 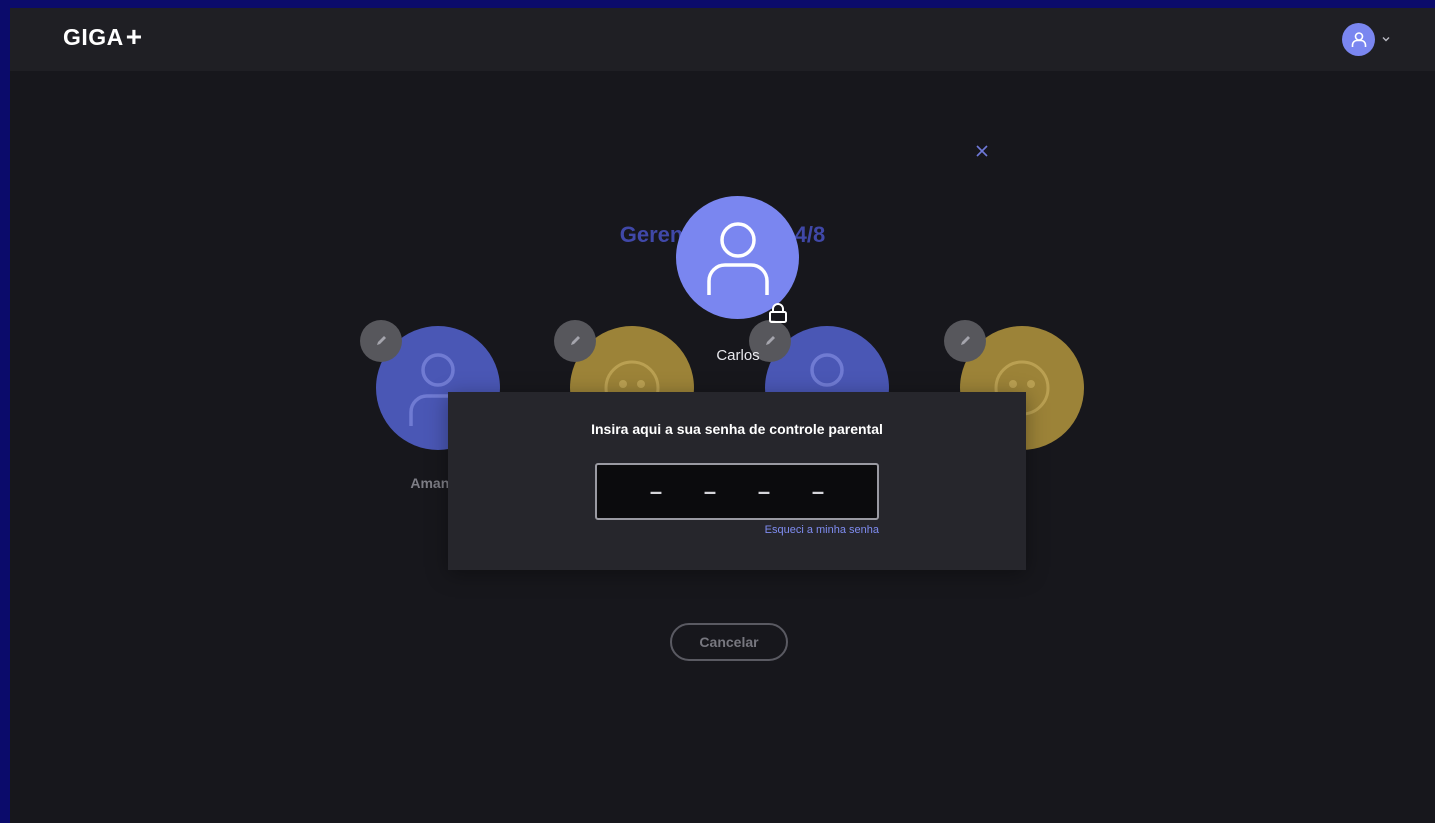 What do you see at coordinates (1386, 39) in the screenshot?
I see `chevron-down-icon` at bounding box center [1386, 39].